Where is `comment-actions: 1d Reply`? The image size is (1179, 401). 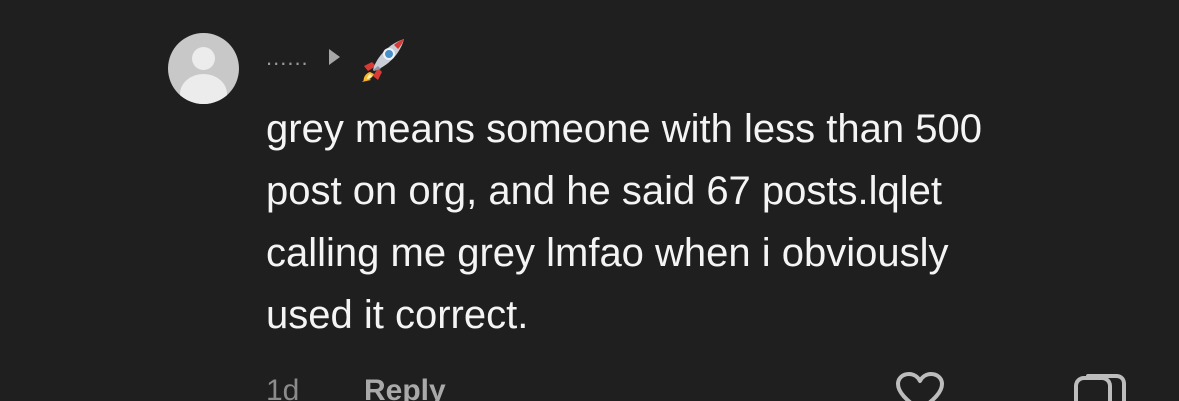
comment-actions: 1d Reply is located at coordinates (589, 386).